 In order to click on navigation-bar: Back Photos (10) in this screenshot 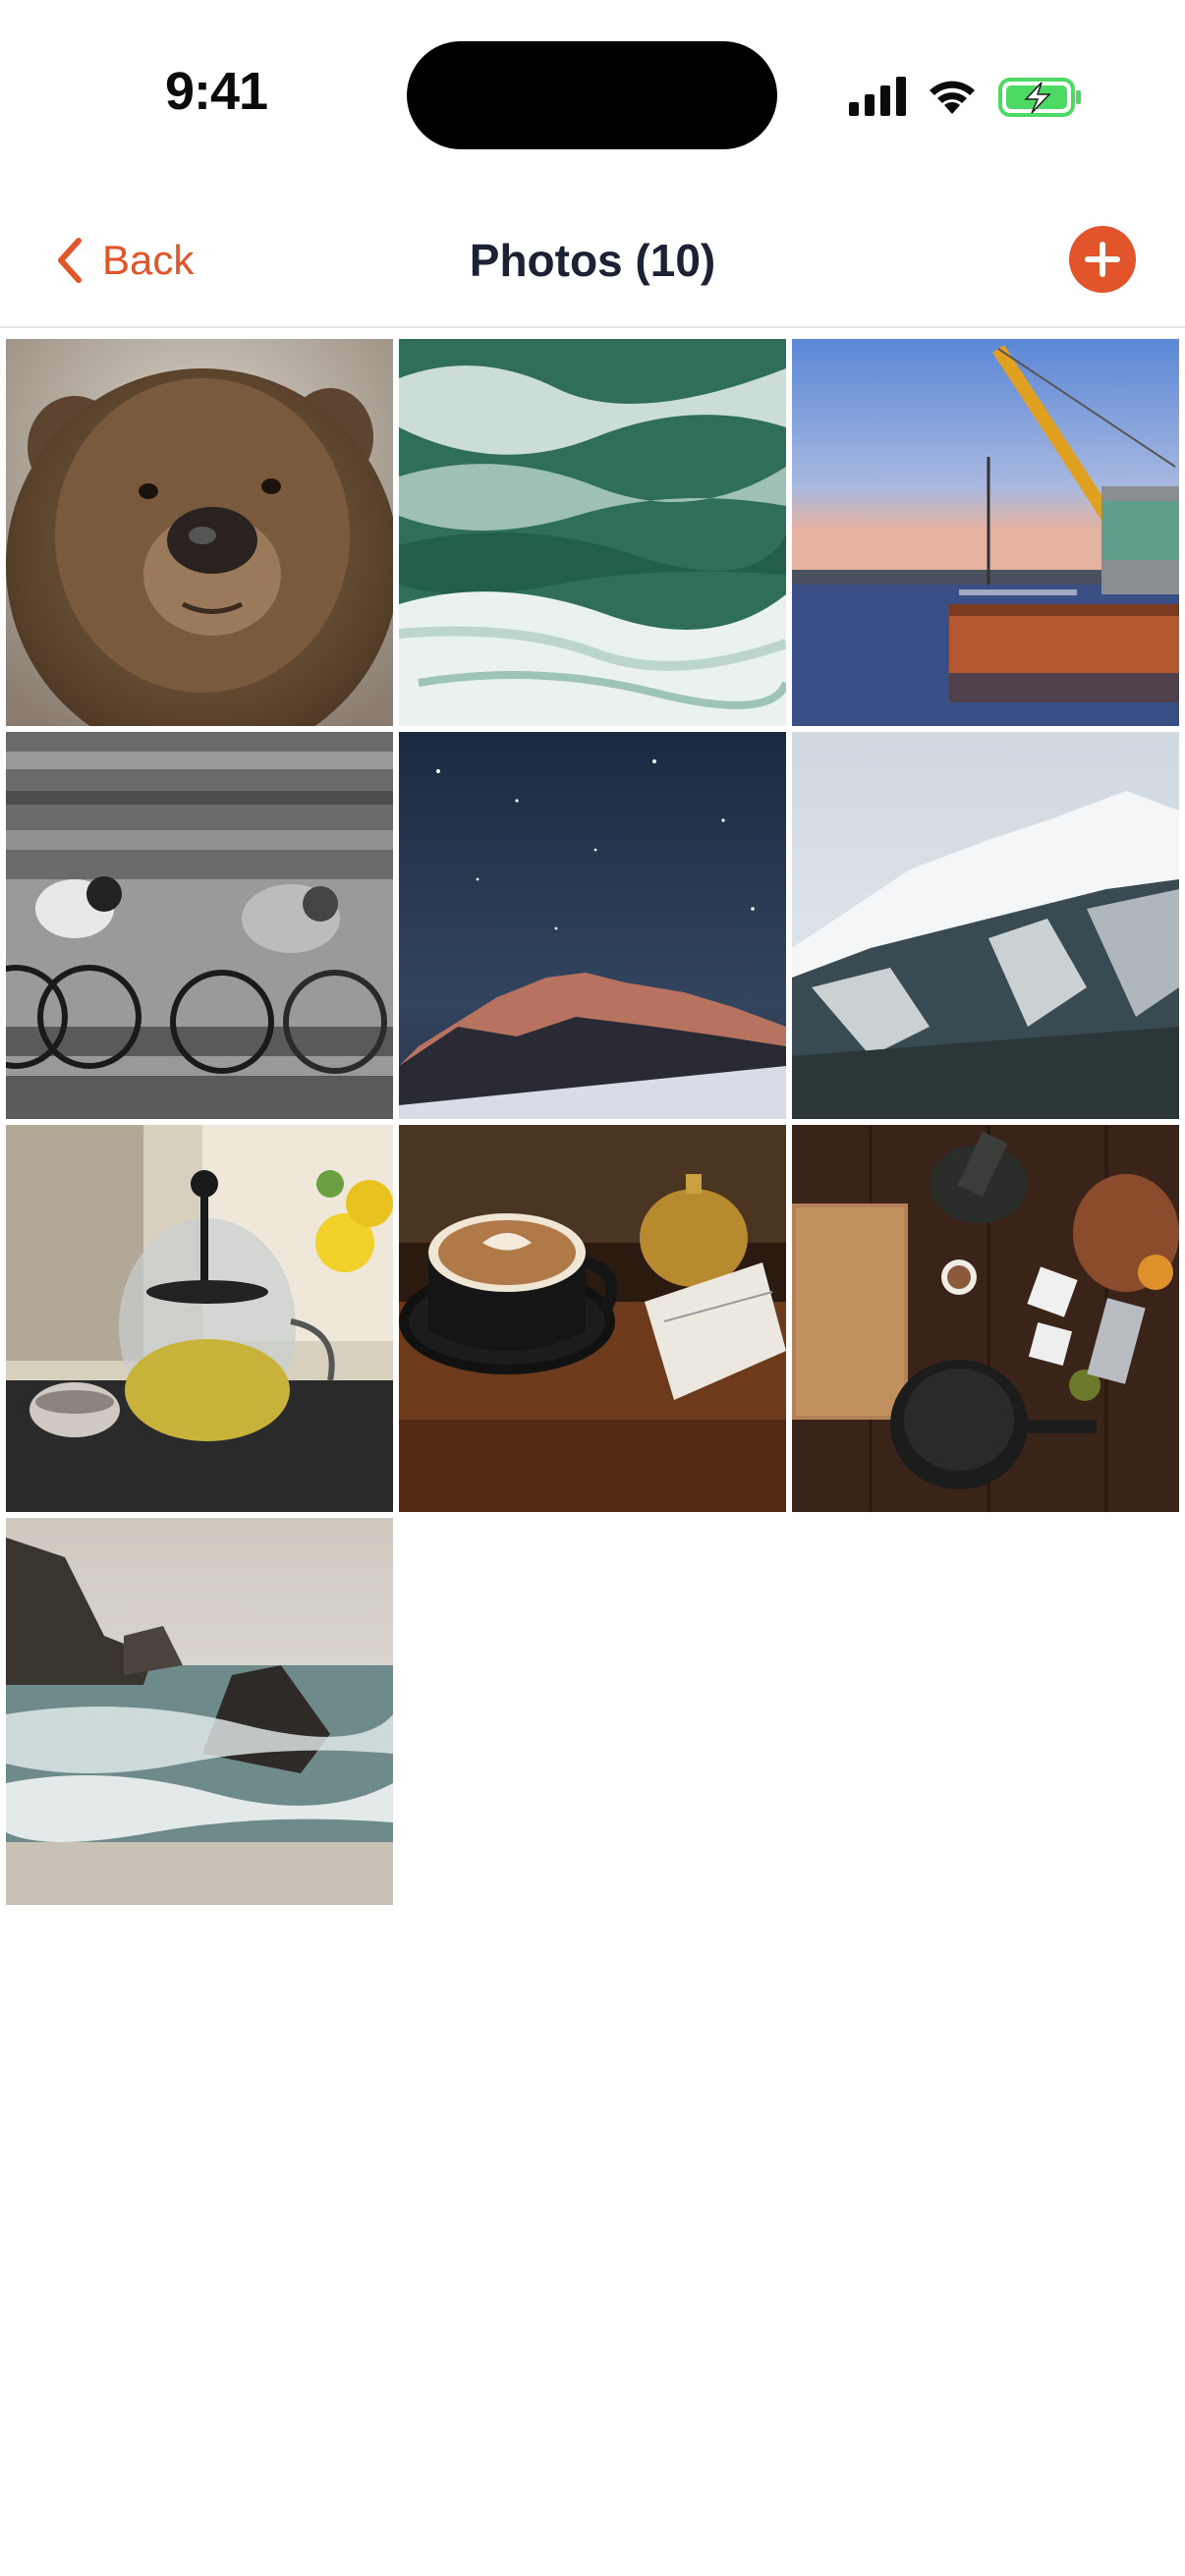, I will do `click(592, 262)`.